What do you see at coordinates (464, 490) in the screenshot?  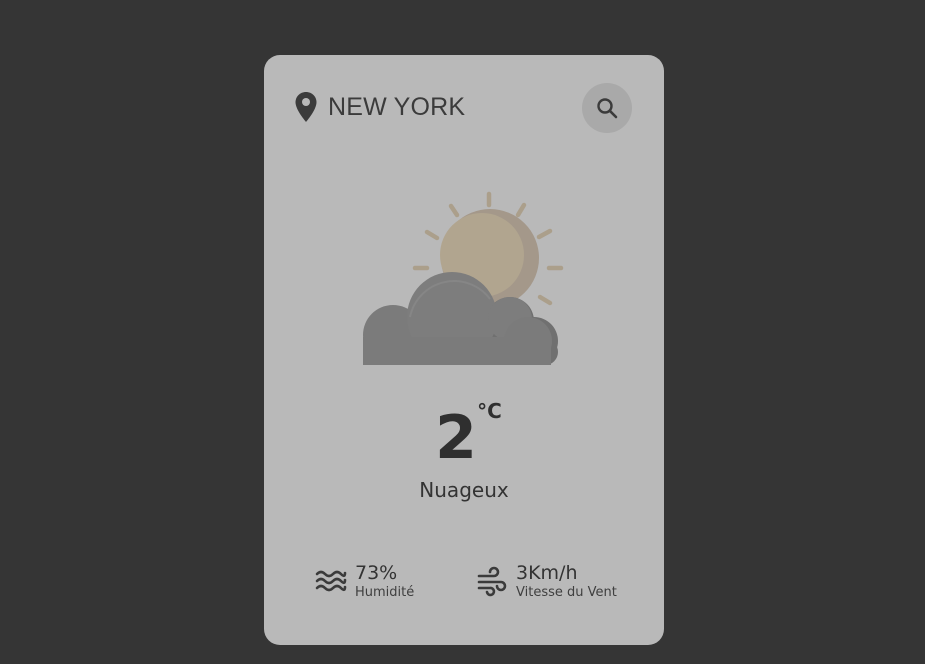 I see `weather-description: Nuageux` at bounding box center [464, 490].